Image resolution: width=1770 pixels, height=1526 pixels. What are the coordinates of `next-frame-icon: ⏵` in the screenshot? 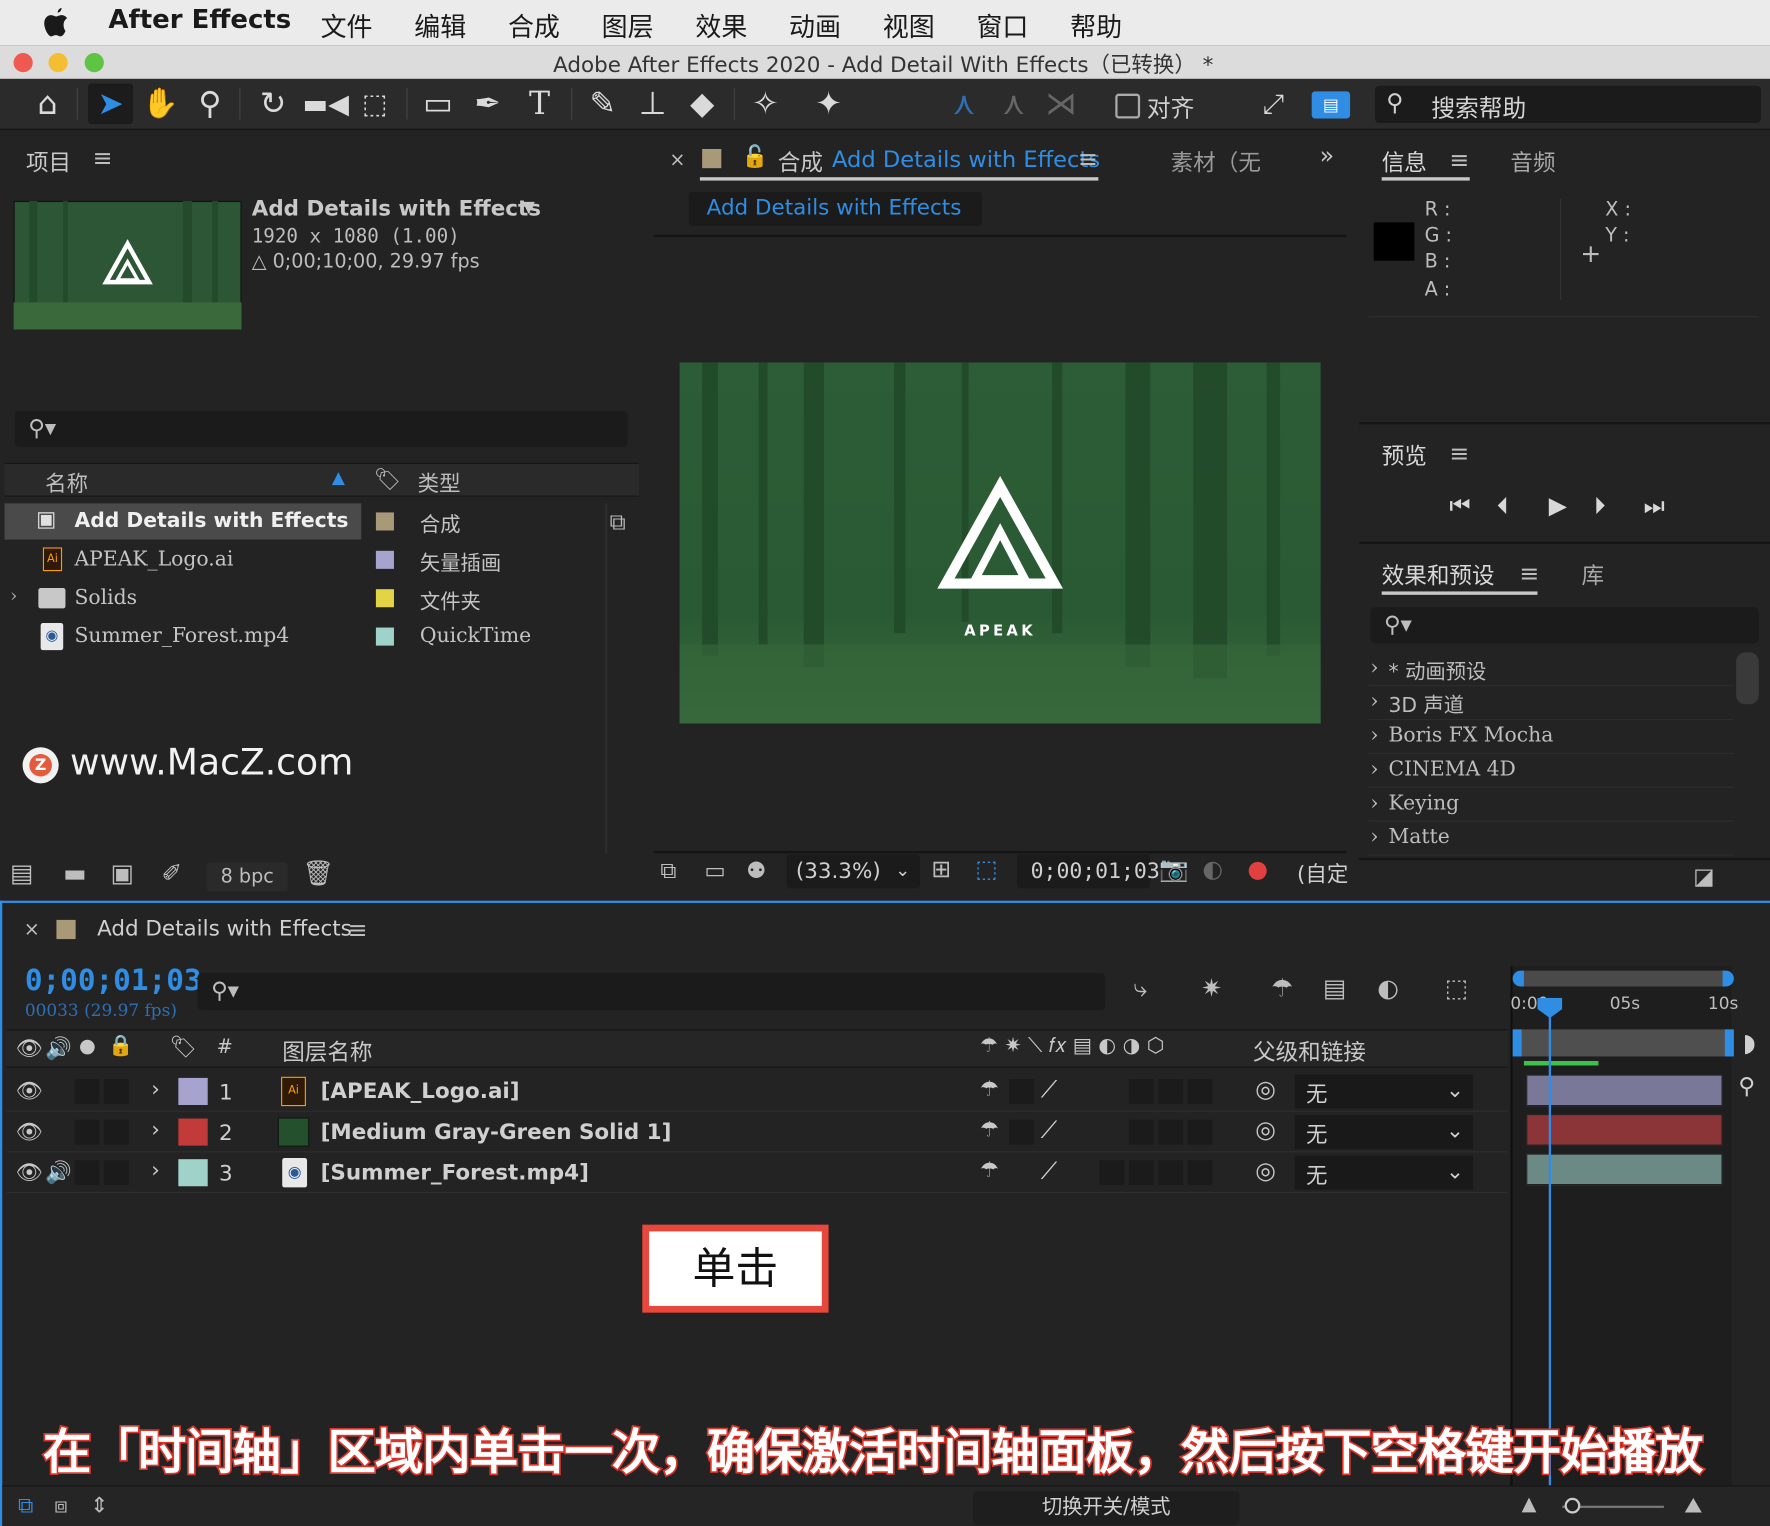 It's located at (1600, 506).